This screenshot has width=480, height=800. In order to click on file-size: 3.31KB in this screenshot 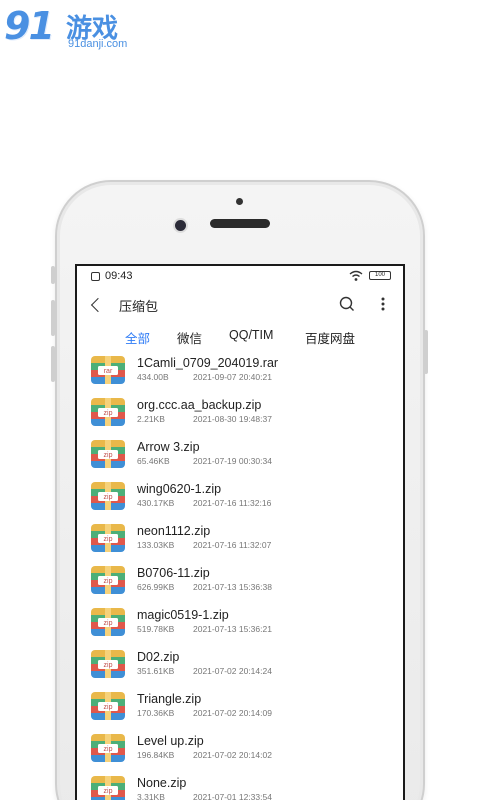, I will do `click(151, 796)`.